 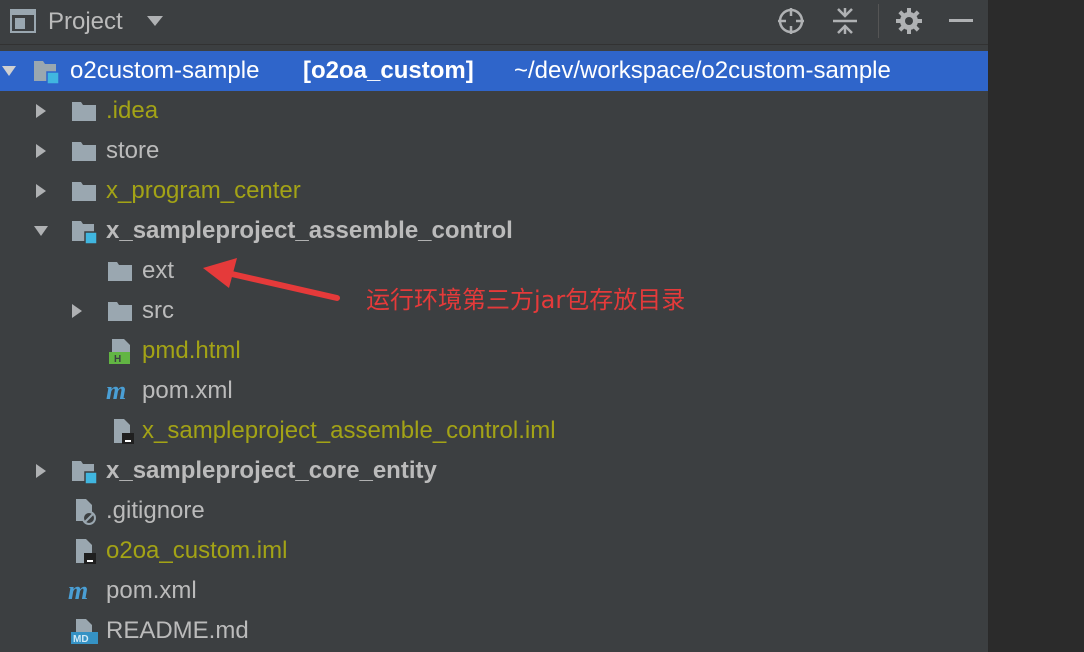 I want to click on tree-item-label: x_program_center, so click(x=203, y=190).